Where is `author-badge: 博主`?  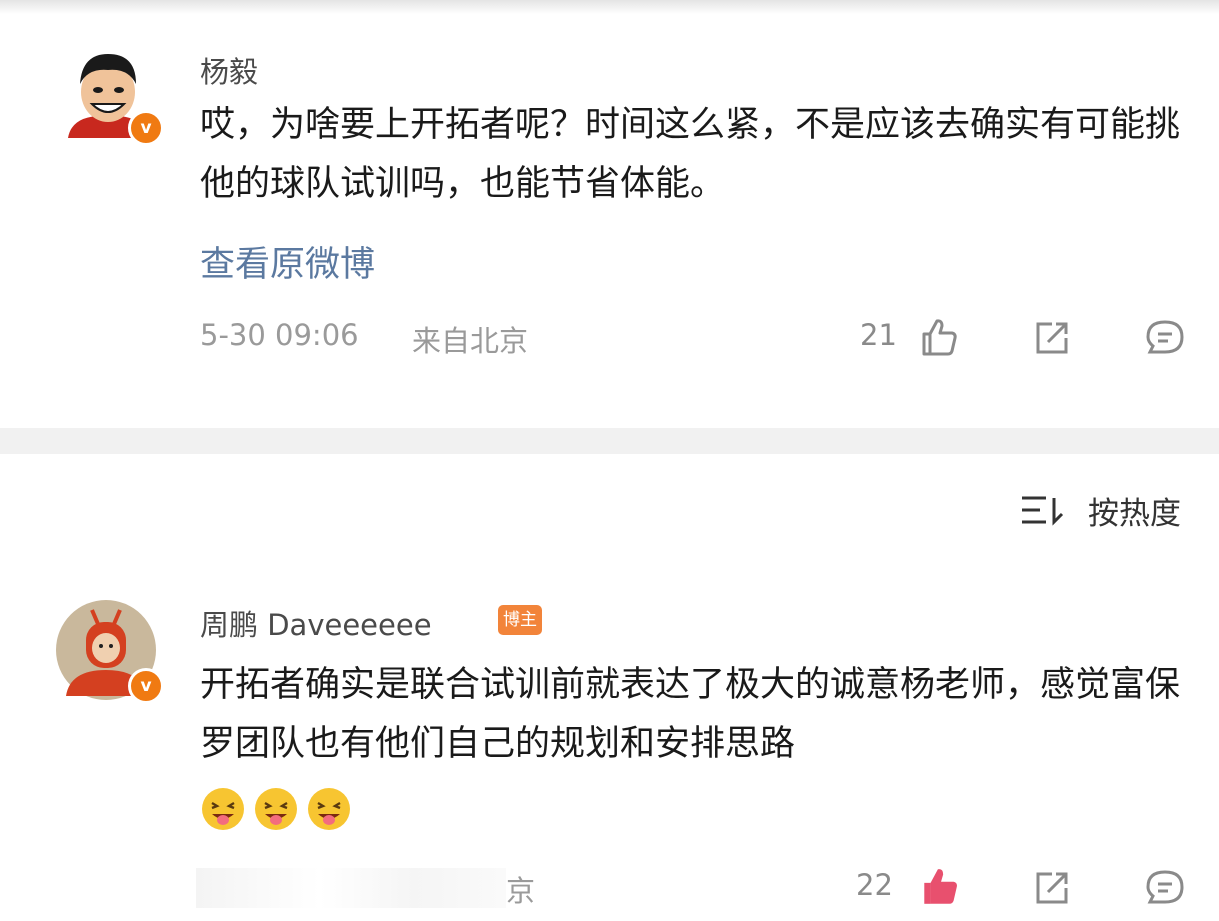 author-badge: 博主 is located at coordinates (520, 620).